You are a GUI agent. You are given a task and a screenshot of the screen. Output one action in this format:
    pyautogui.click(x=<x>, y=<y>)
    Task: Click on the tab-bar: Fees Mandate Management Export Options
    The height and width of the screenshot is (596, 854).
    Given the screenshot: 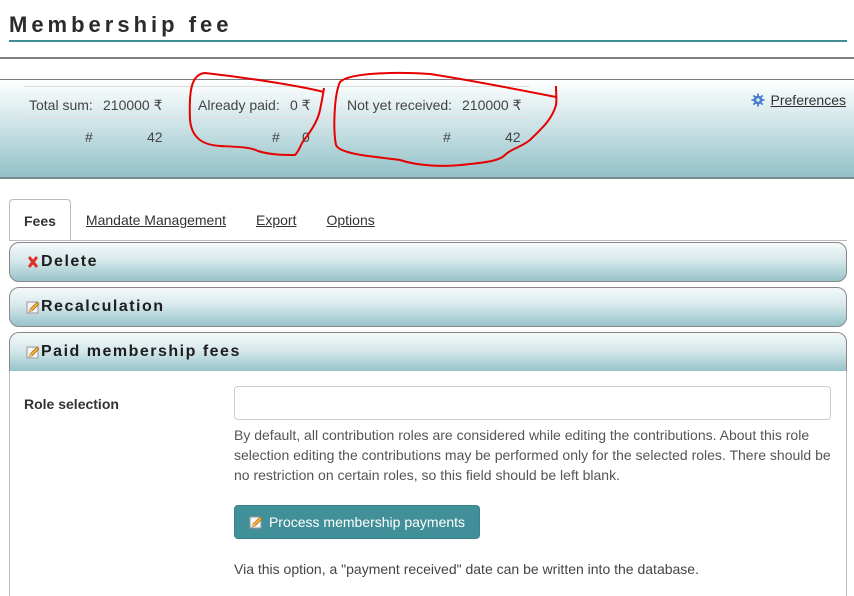 What is the action you would take?
    pyautogui.click(x=199, y=220)
    